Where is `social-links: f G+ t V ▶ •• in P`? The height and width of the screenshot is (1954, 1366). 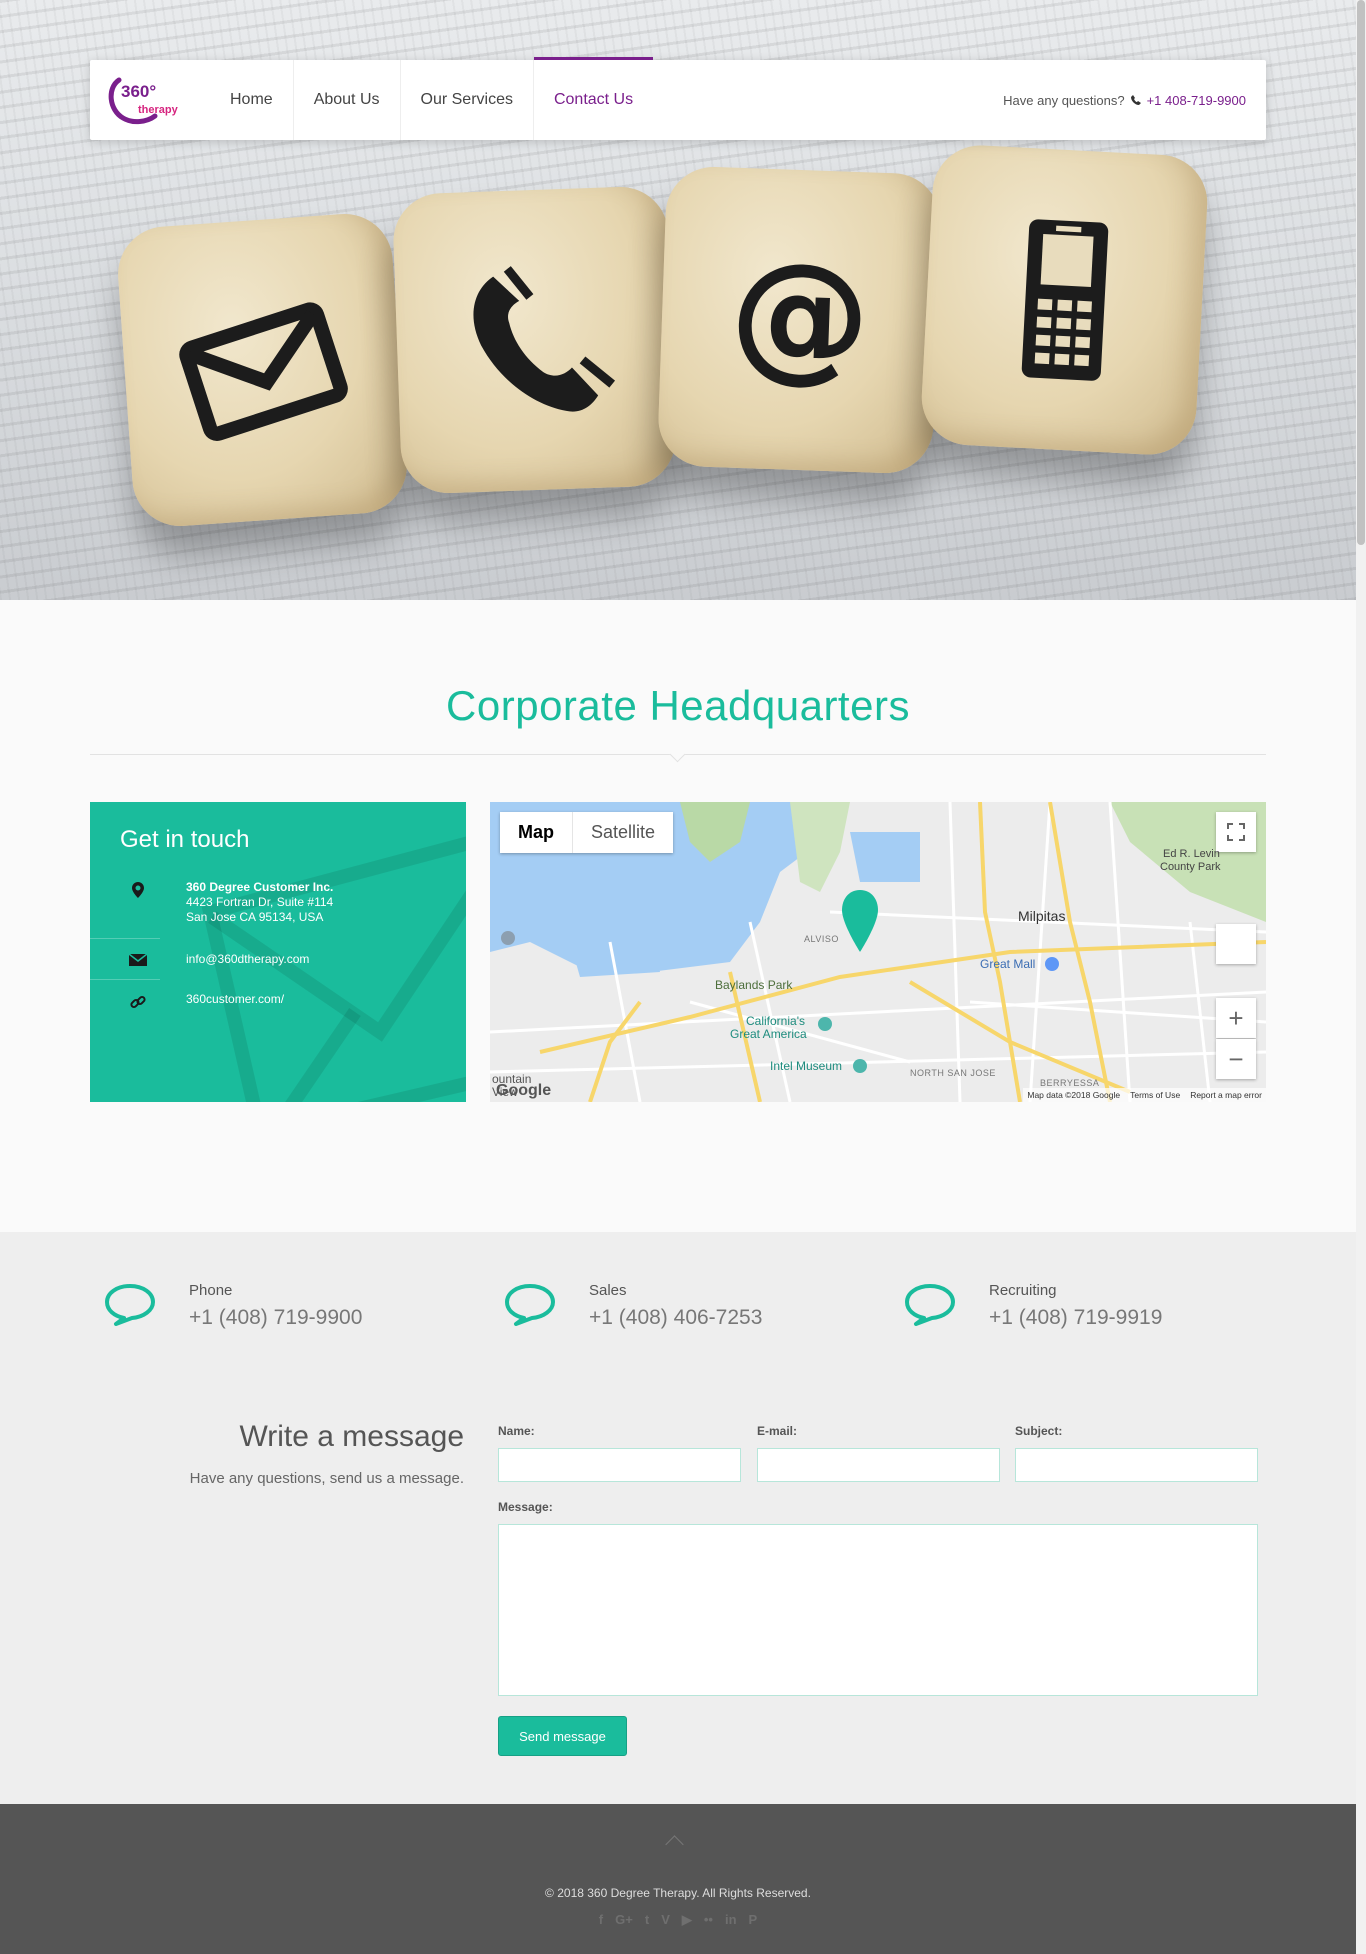
social-links: f G+ t V ▶ •• in P is located at coordinates (678, 1920).